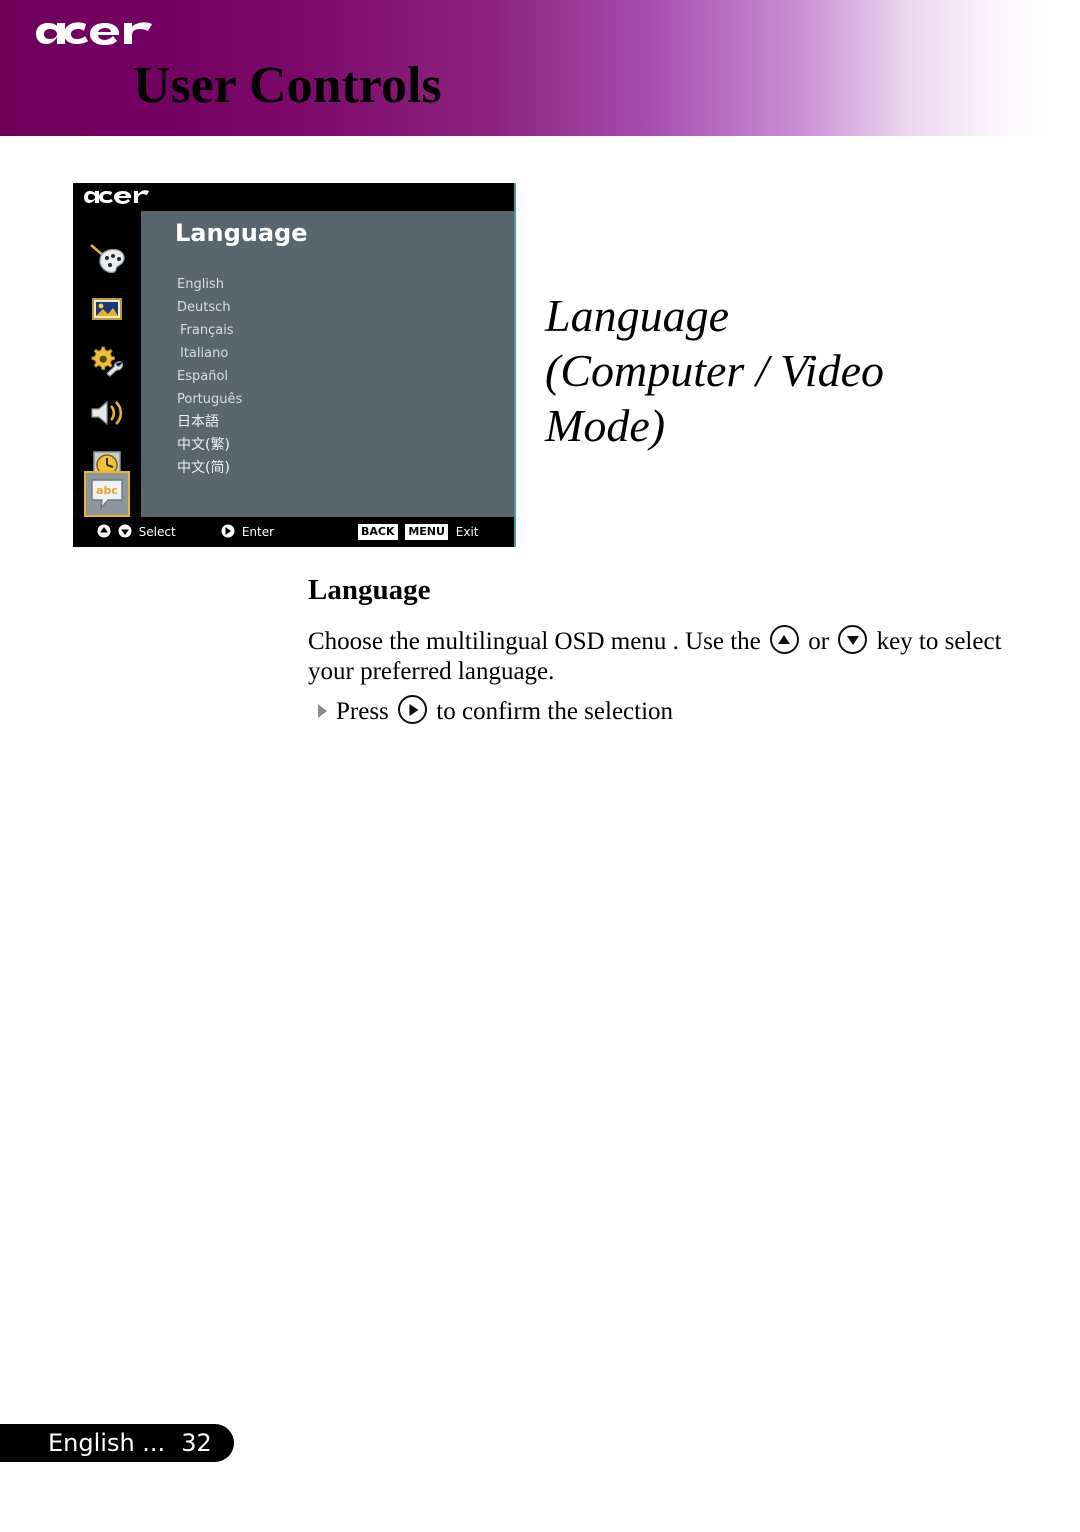  What do you see at coordinates (241, 233) in the screenshot?
I see `osd-panel-title: Language` at bounding box center [241, 233].